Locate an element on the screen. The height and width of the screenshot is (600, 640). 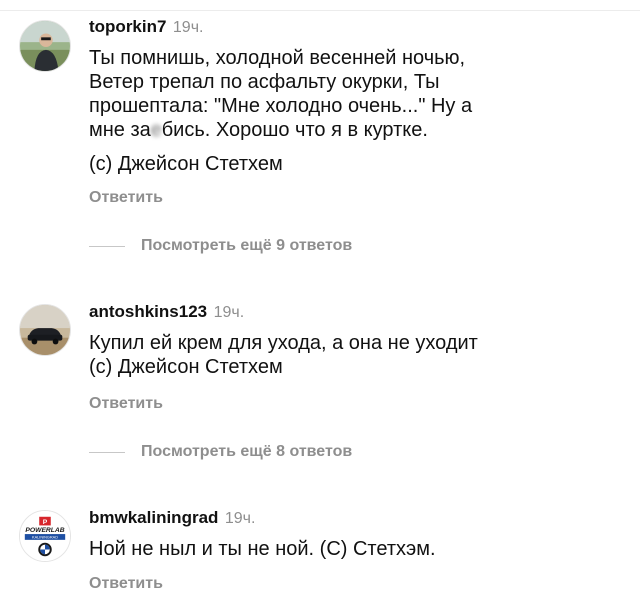
logo-subtext: KALININGRAD is located at coordinates (45, 537).